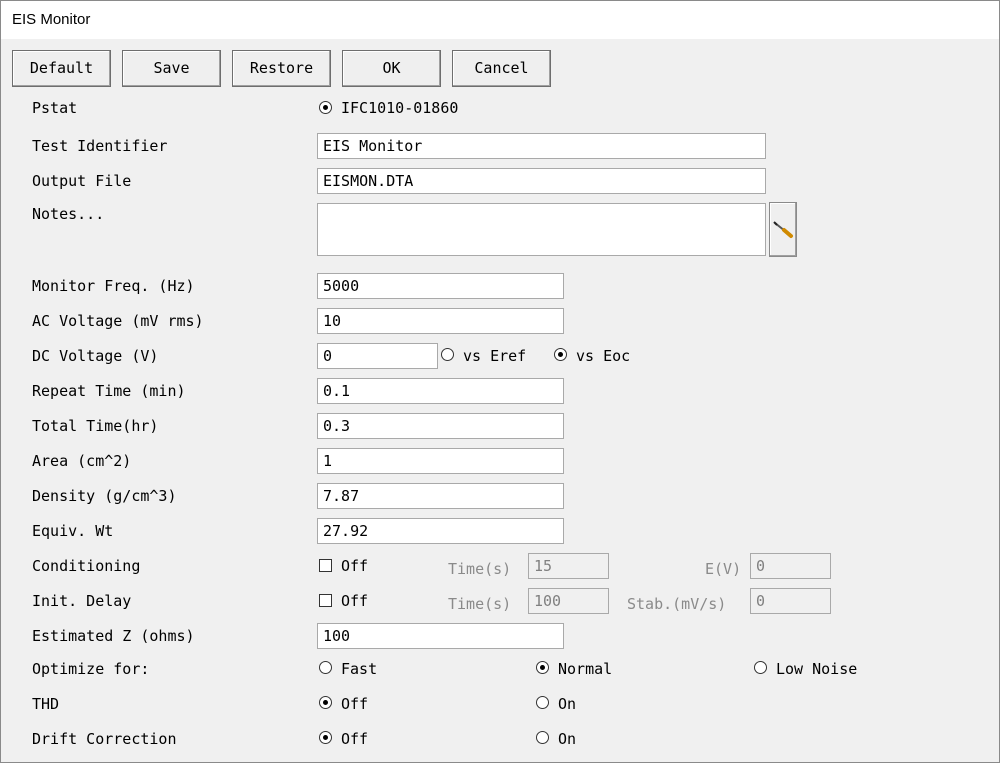 The height and width of the screenshot is (763, 1000). What do you see at coordinates (359, 669) in the screenshot?
I see `optimize-fast-label: Fast` at bounding box center [359, 669].